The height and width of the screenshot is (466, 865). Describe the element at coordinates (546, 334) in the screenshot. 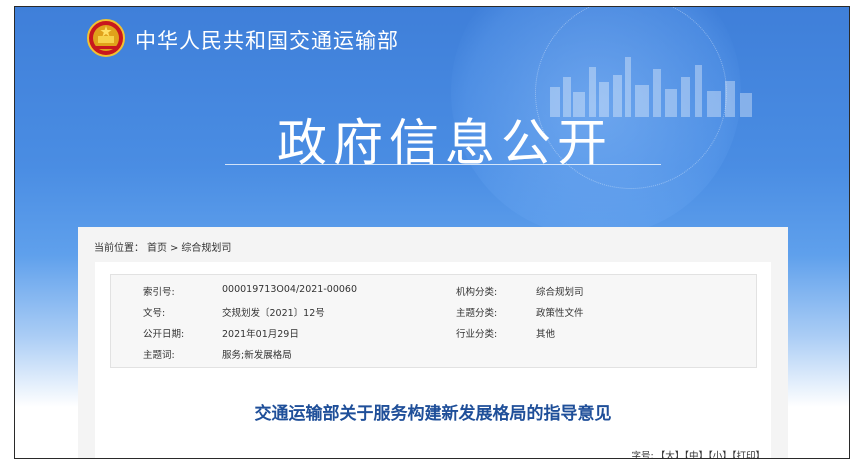

I see `industry-value: 其他` at that location.